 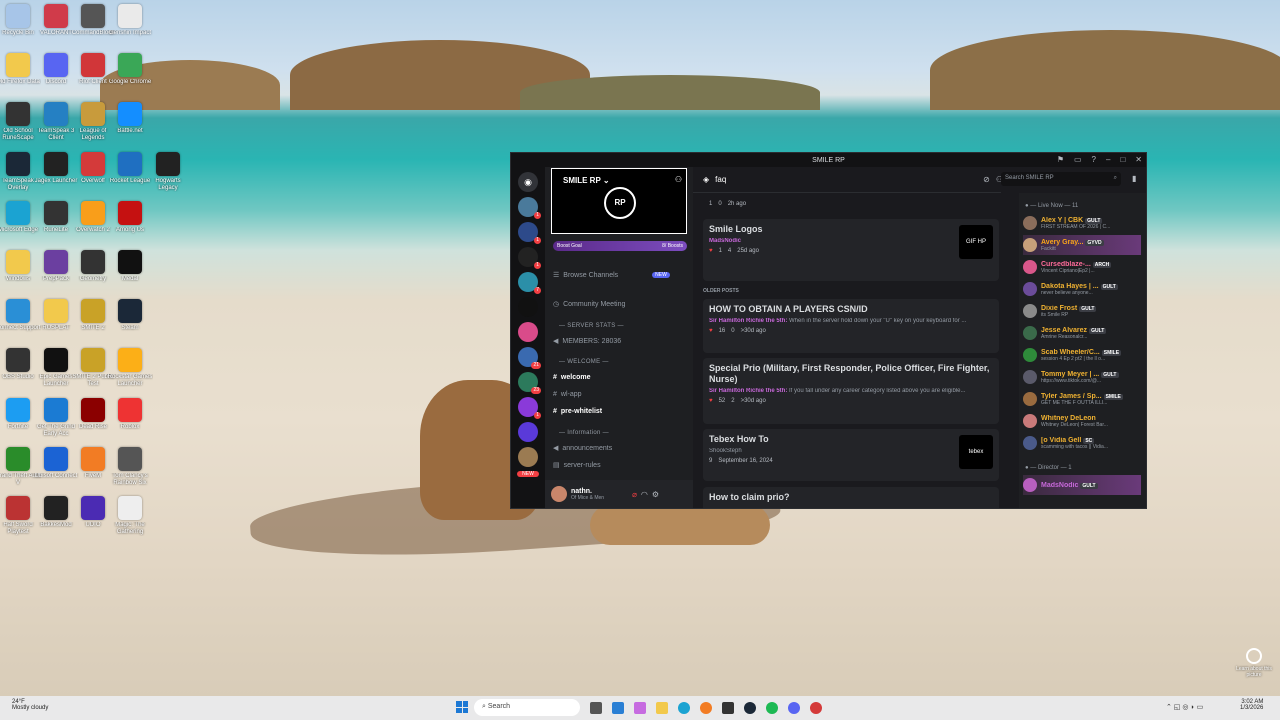 I want to click on search-input: Search SMILE RP ⌕, so click(x=1061, y=179).